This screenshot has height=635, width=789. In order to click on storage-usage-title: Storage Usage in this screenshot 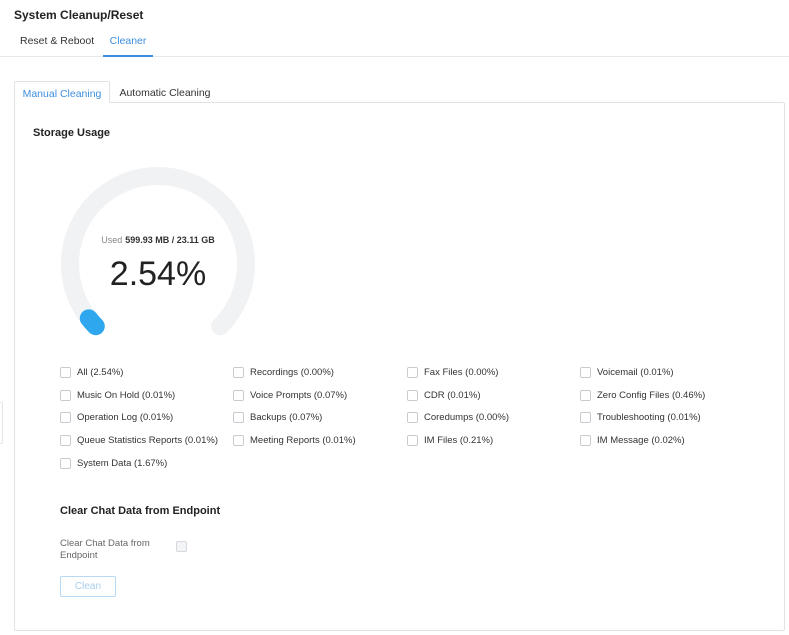, I will do `click(72, 133)`.